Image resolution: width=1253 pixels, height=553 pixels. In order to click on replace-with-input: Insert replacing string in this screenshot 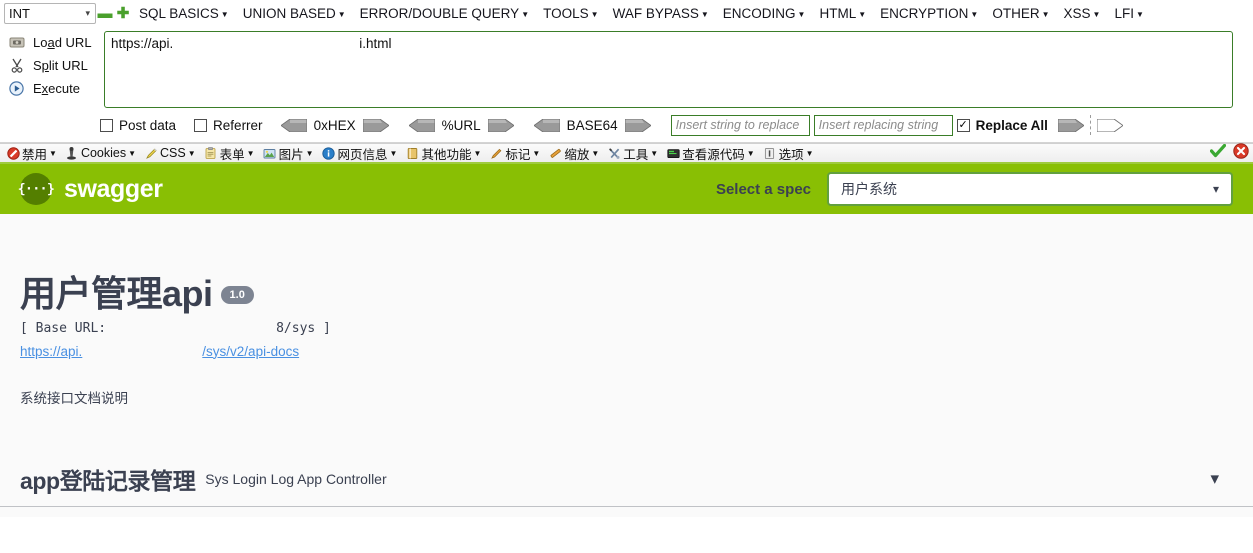, I will do `click(883, 125)`.